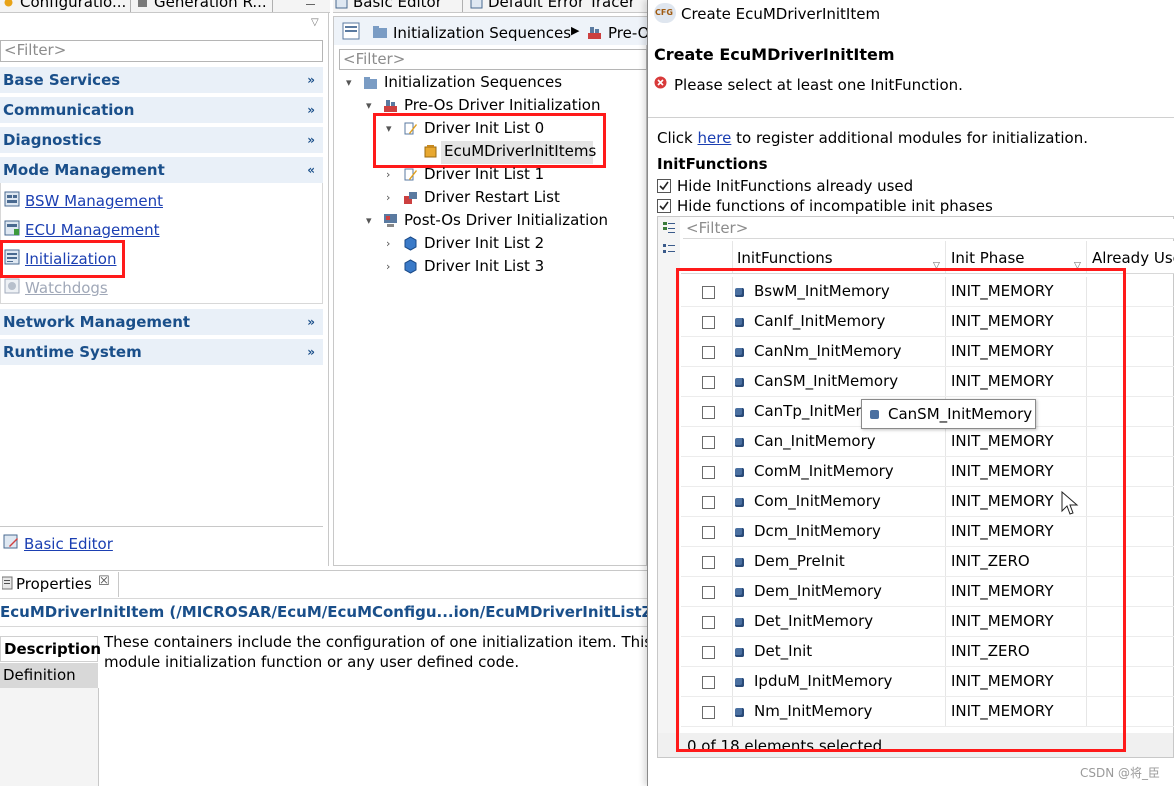  Describe the element at coordinates (911, 75) in the screenshot. I see `dialog-header` at that location.